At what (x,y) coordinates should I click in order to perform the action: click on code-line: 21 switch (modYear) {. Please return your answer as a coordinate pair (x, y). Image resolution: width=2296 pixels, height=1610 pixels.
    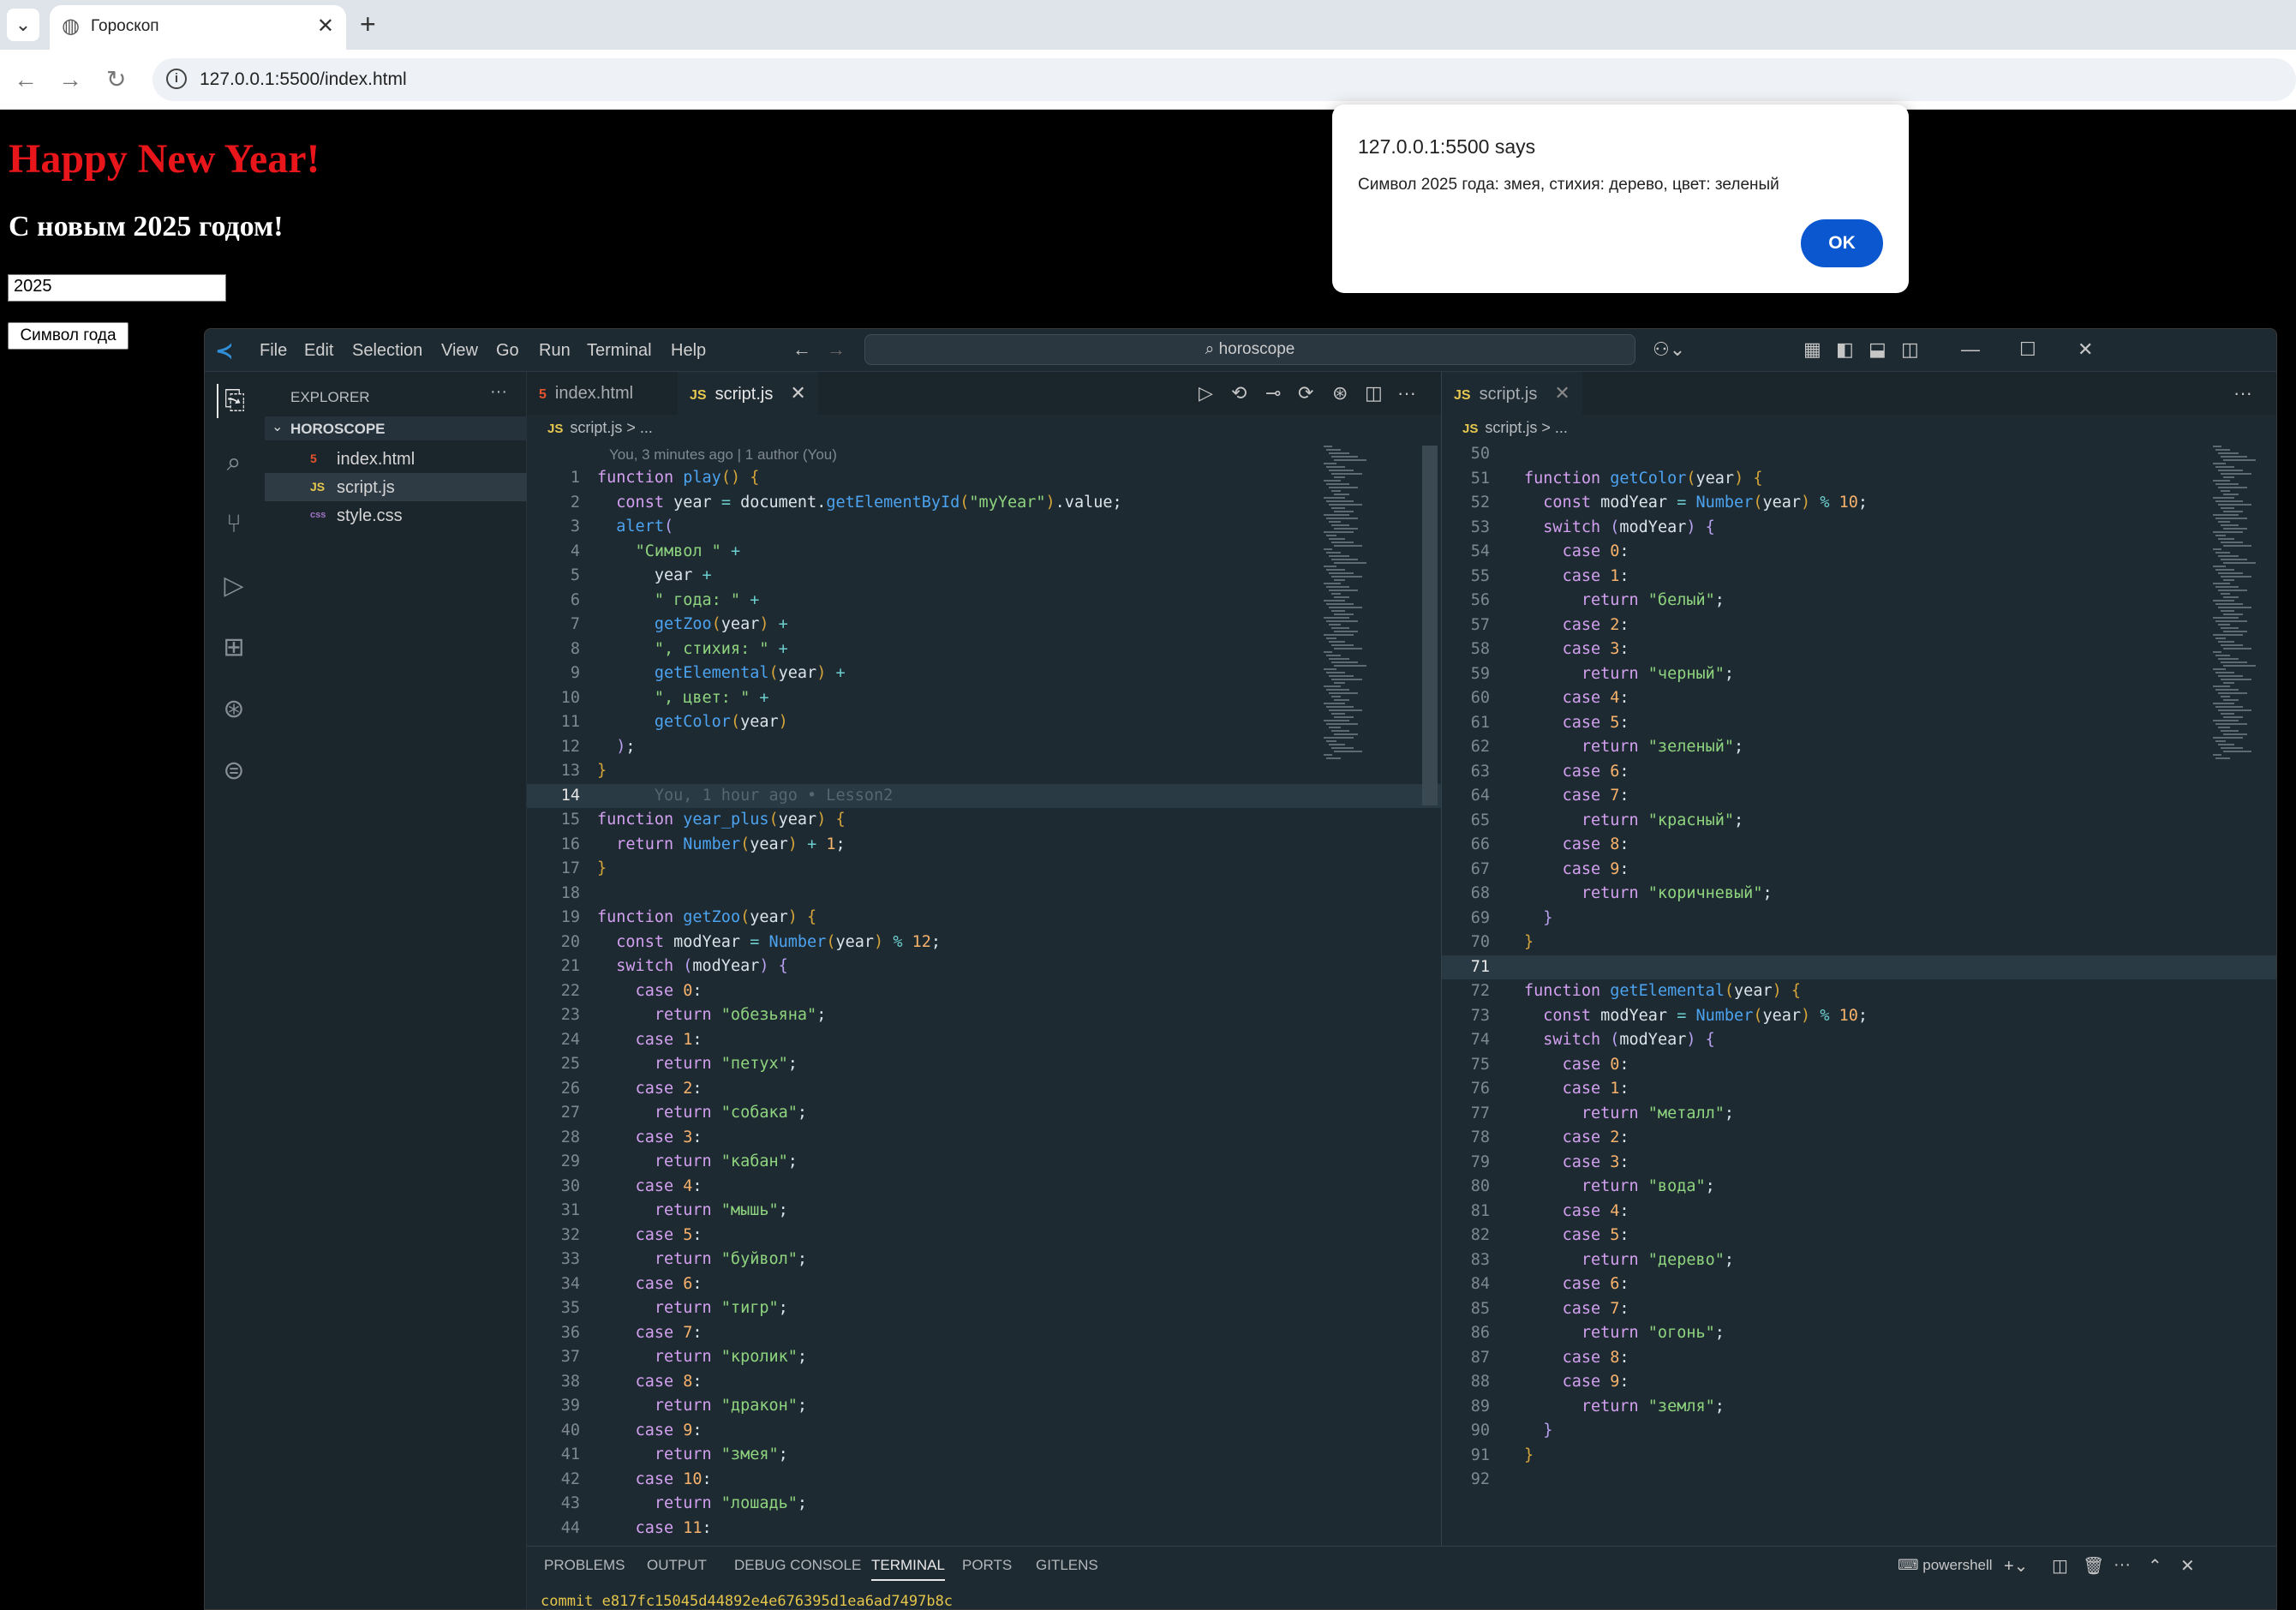
    Looking at the image, I should click on (984, 967).